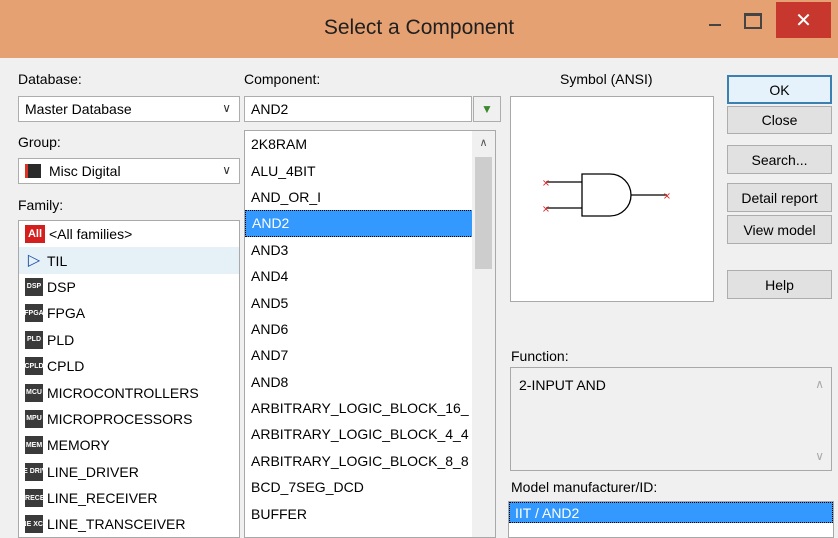  What do you see at coordinates (270, 109) in the screenshot?
I see `component-search-value: AND2` at bounding box center [270, 109].